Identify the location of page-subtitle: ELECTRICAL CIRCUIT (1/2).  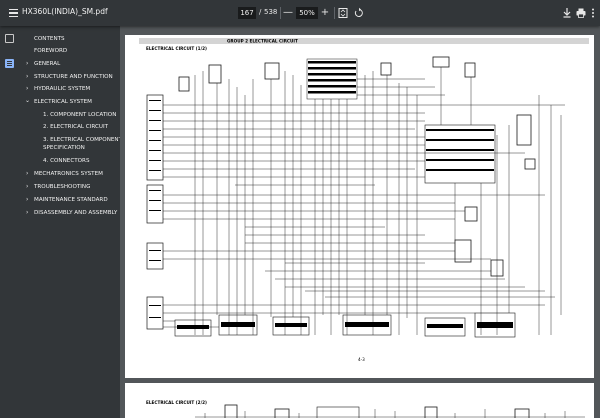
(176, 48).